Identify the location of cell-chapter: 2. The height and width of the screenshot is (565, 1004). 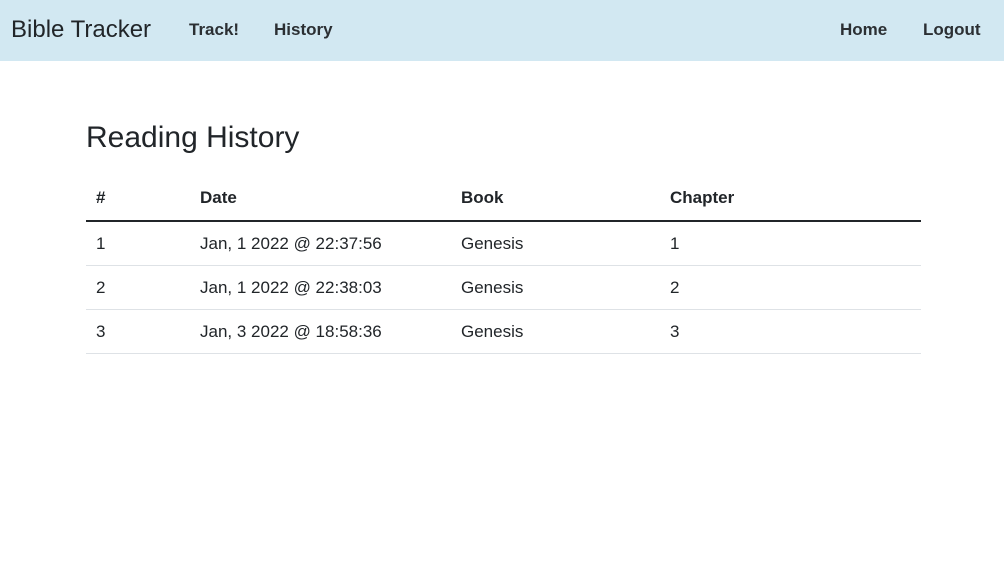
(790, 287).